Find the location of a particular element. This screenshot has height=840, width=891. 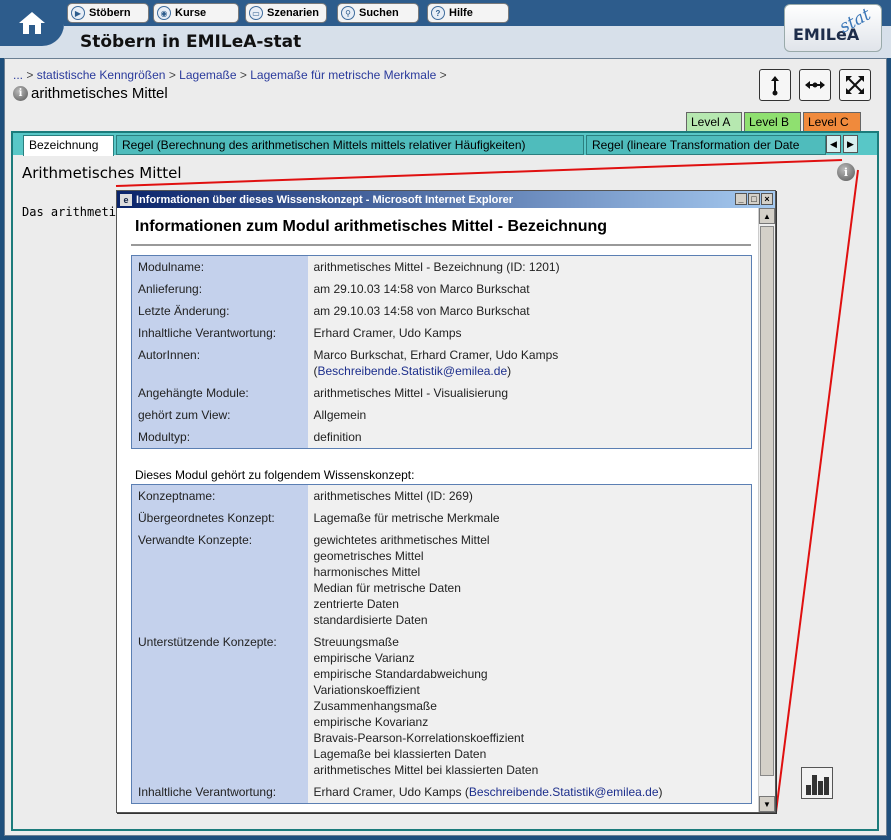

tab-scroll-left-icon: ◀ is located at coordinates (833, 144).